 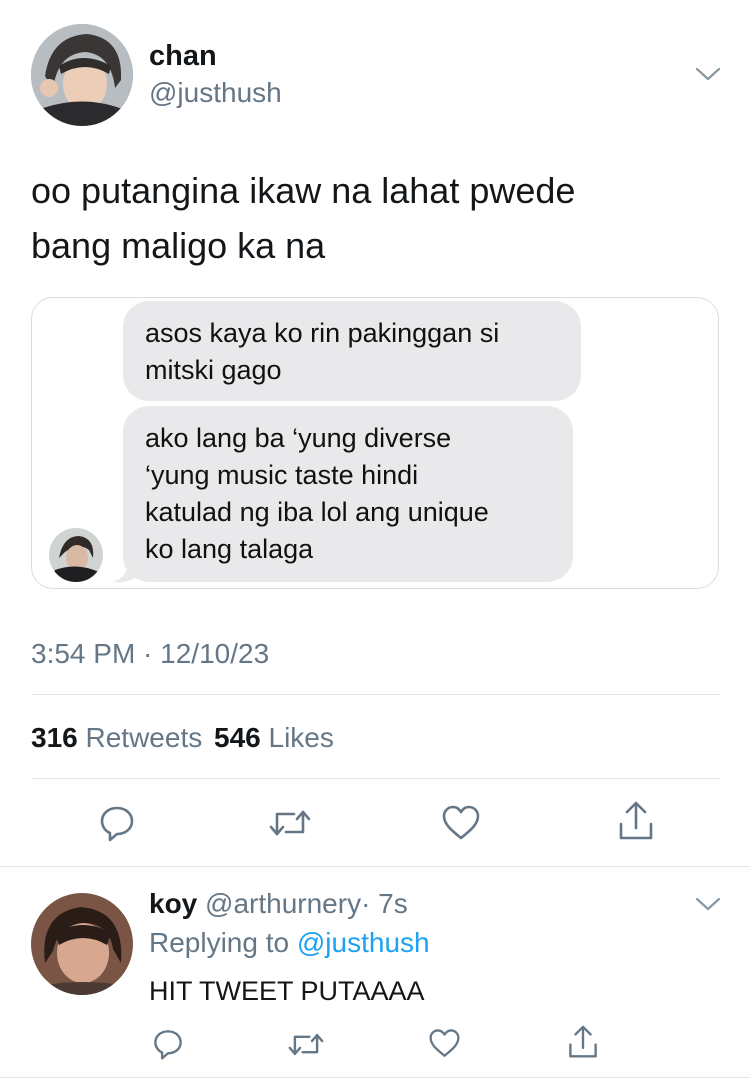 I want to click on replying-to-label: Replying to, so click(x=219, y=942).